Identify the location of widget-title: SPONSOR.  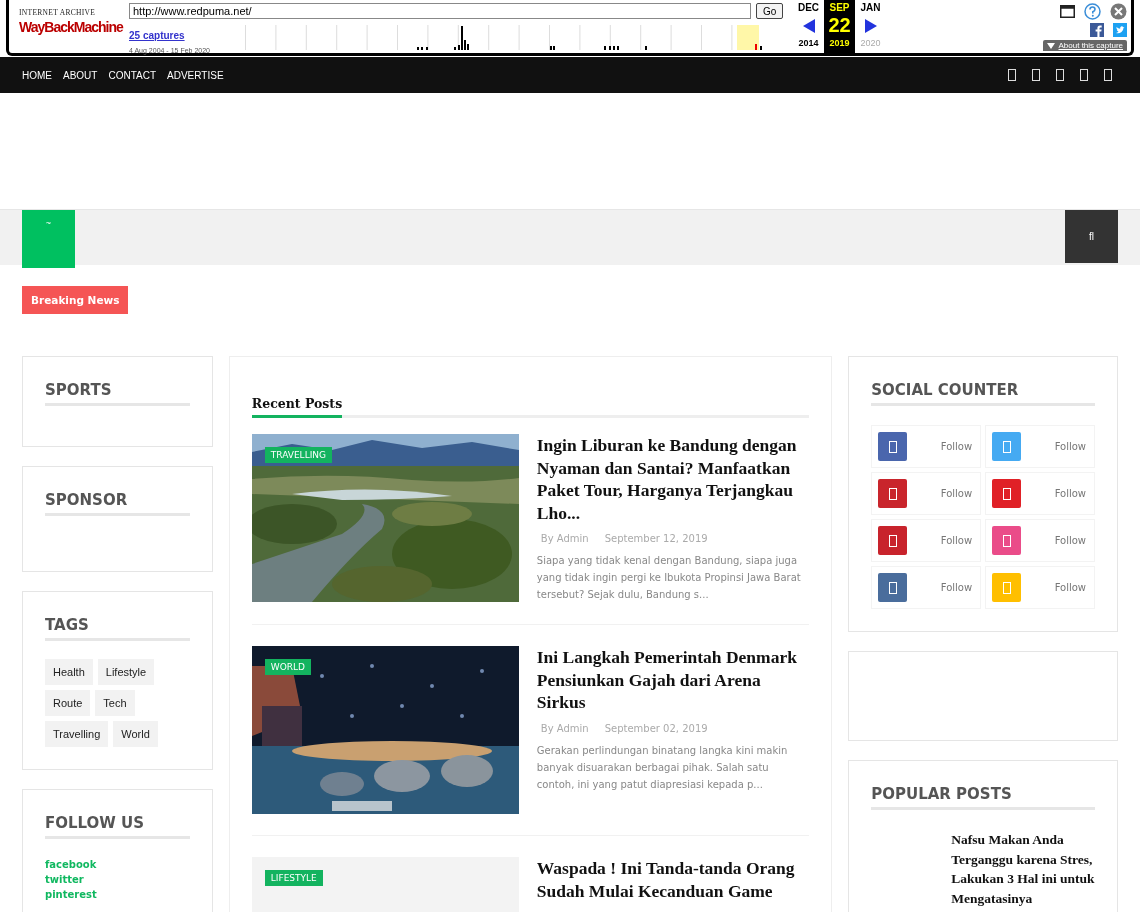
(117, 503).